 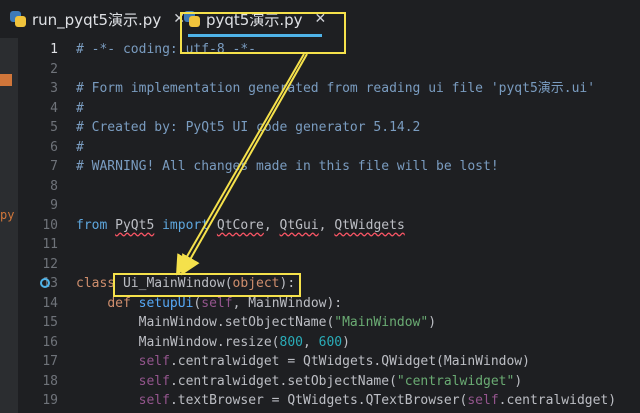 I want to click on code-token: PyQt5, so click(x=135, y=225).